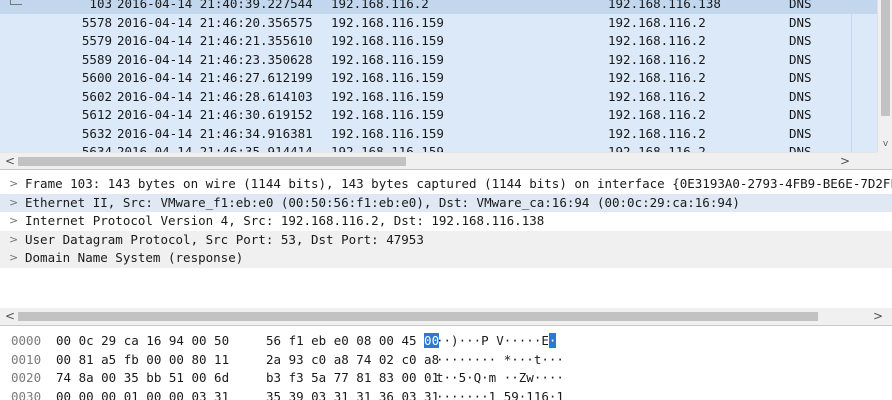  Describe the element at coordinates (885, 144) in the screenshot. I see `scroll-down-arrow-icon: v` at that location.